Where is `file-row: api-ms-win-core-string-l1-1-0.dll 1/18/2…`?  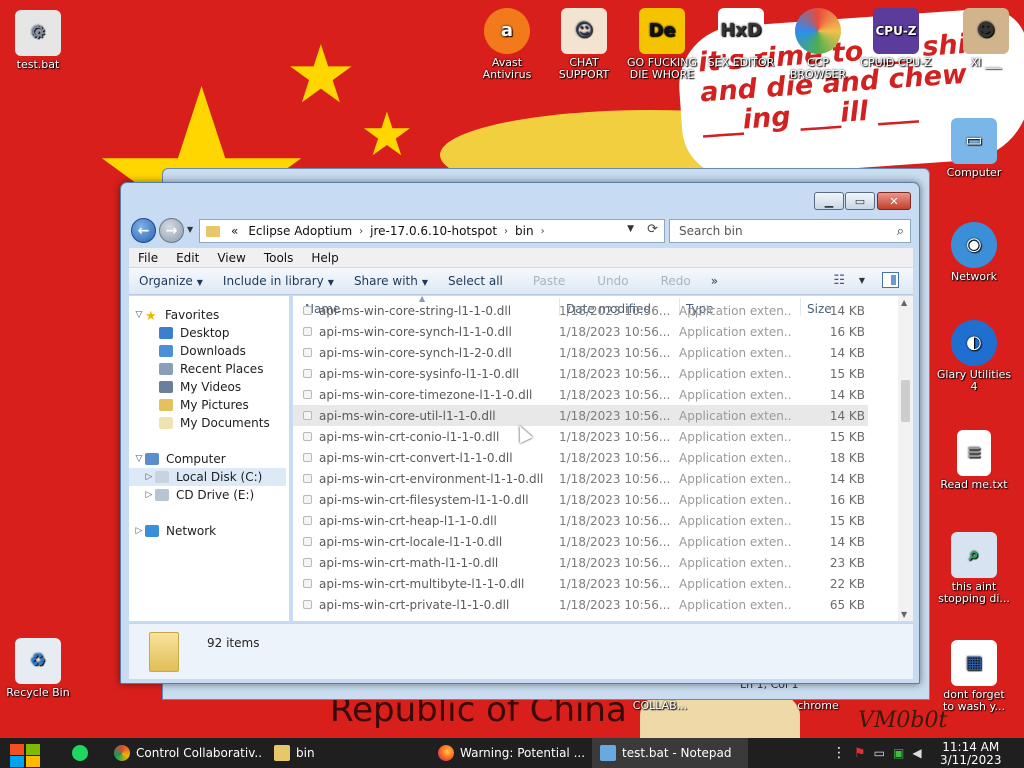
file-row: api-ms-win-core-string-l1-1-0.dll 1/18/2… is located at coordinates (580, 310).